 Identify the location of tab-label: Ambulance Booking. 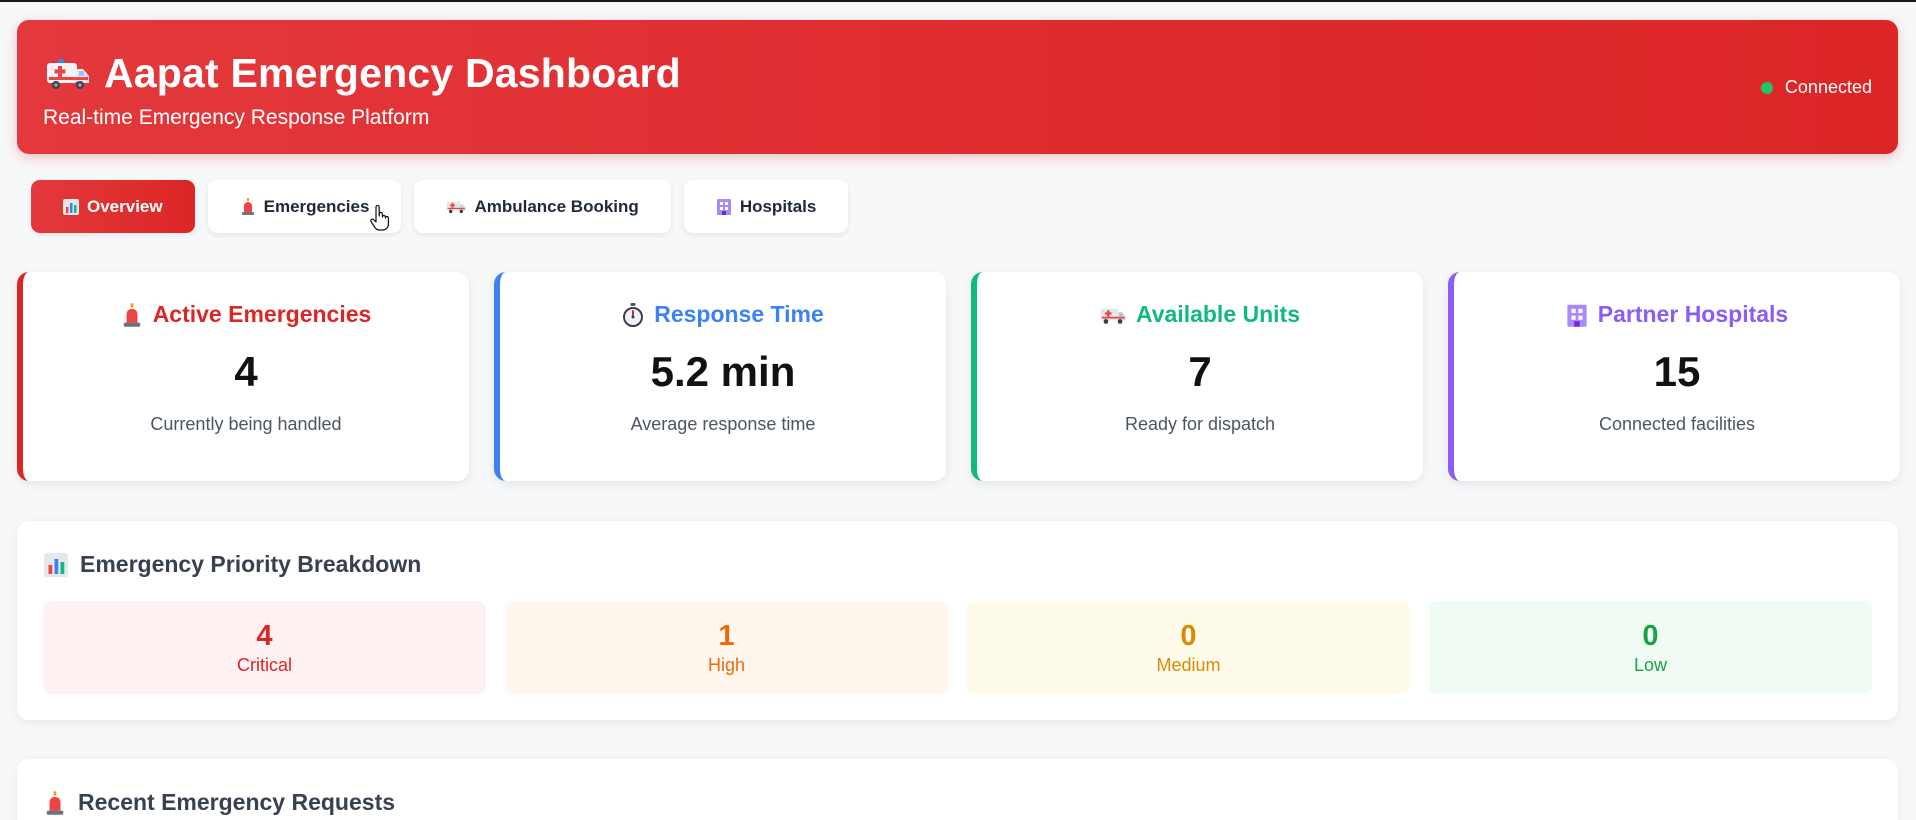
(556, 206).